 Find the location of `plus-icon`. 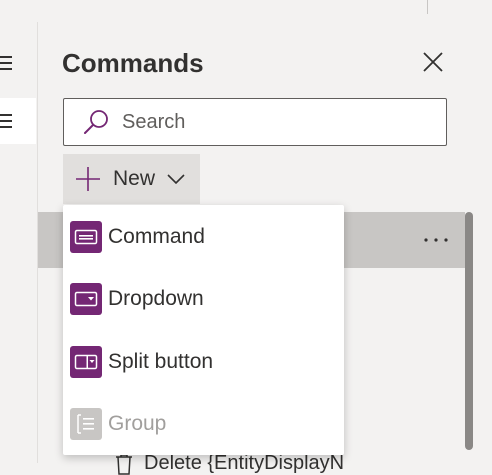

plus-icon is located at coordinates (88, 179).